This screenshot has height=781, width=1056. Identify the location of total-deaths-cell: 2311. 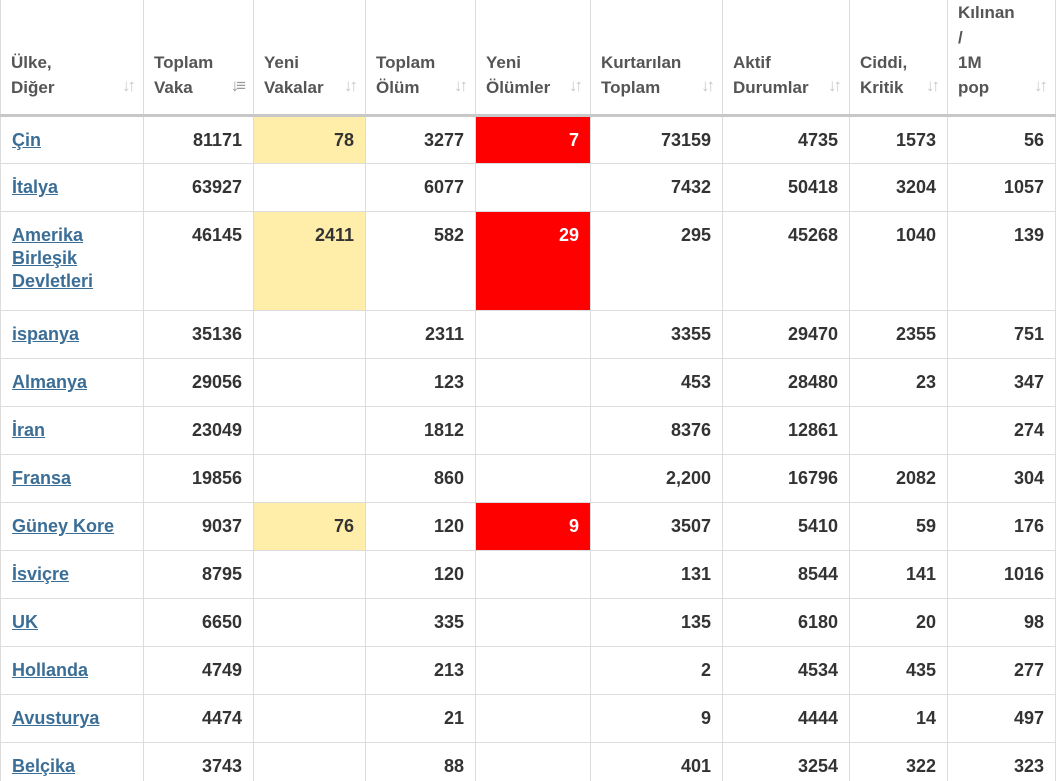
(420, 334).